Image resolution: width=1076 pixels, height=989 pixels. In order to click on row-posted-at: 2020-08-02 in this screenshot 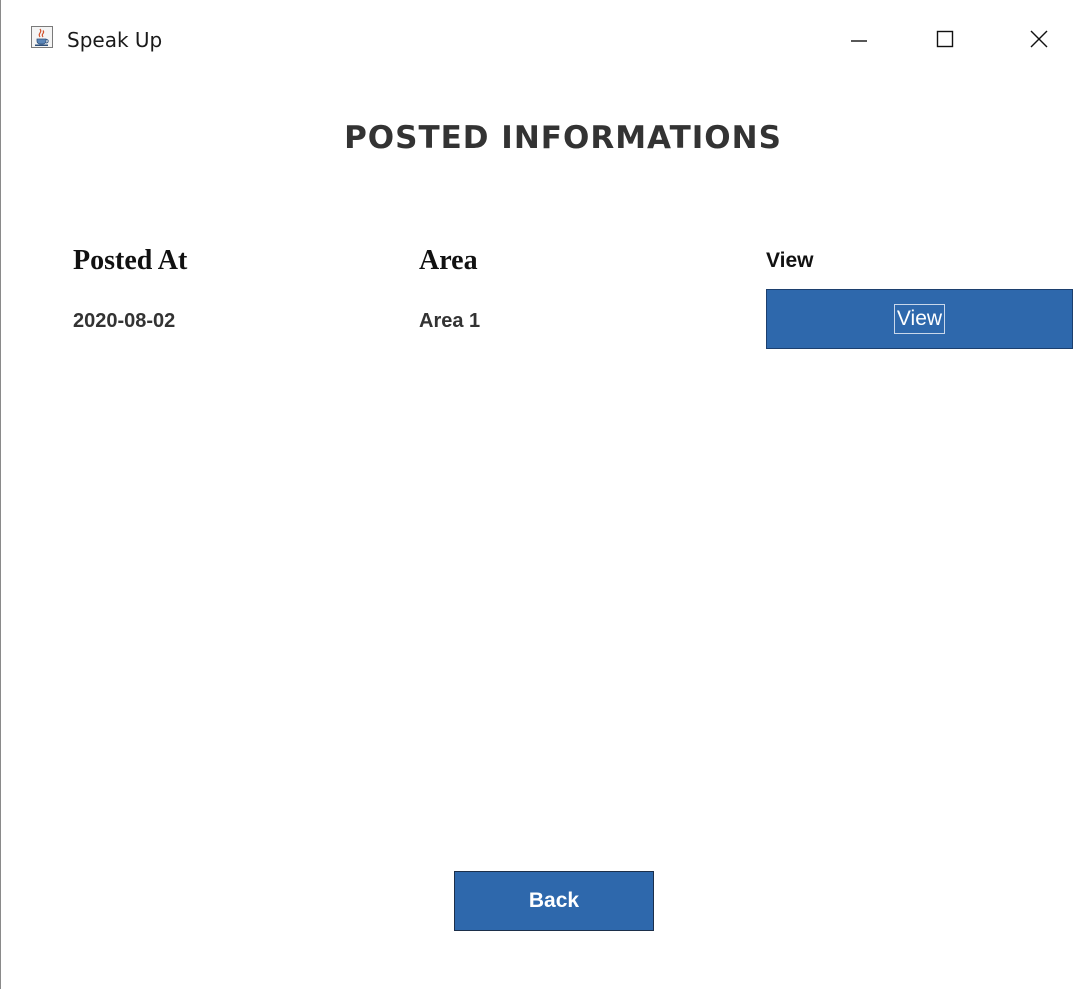, I will do `click(124, 321)`.